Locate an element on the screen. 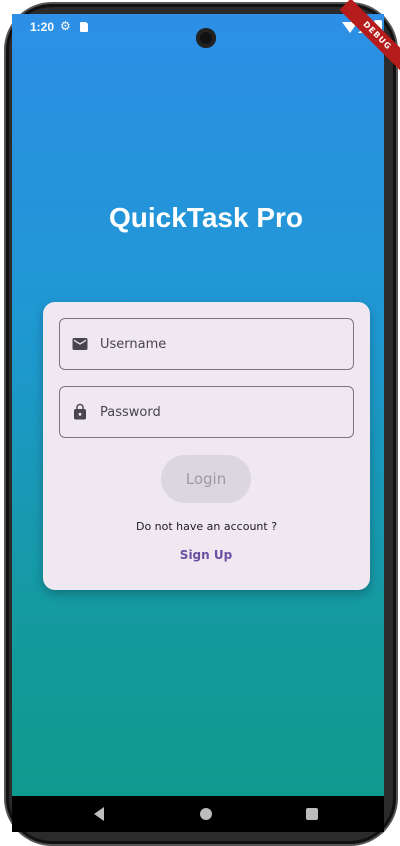 Image resolution: width=400 pixels, height=846 pixels. lock-icon is located at coordinates (80, 411).